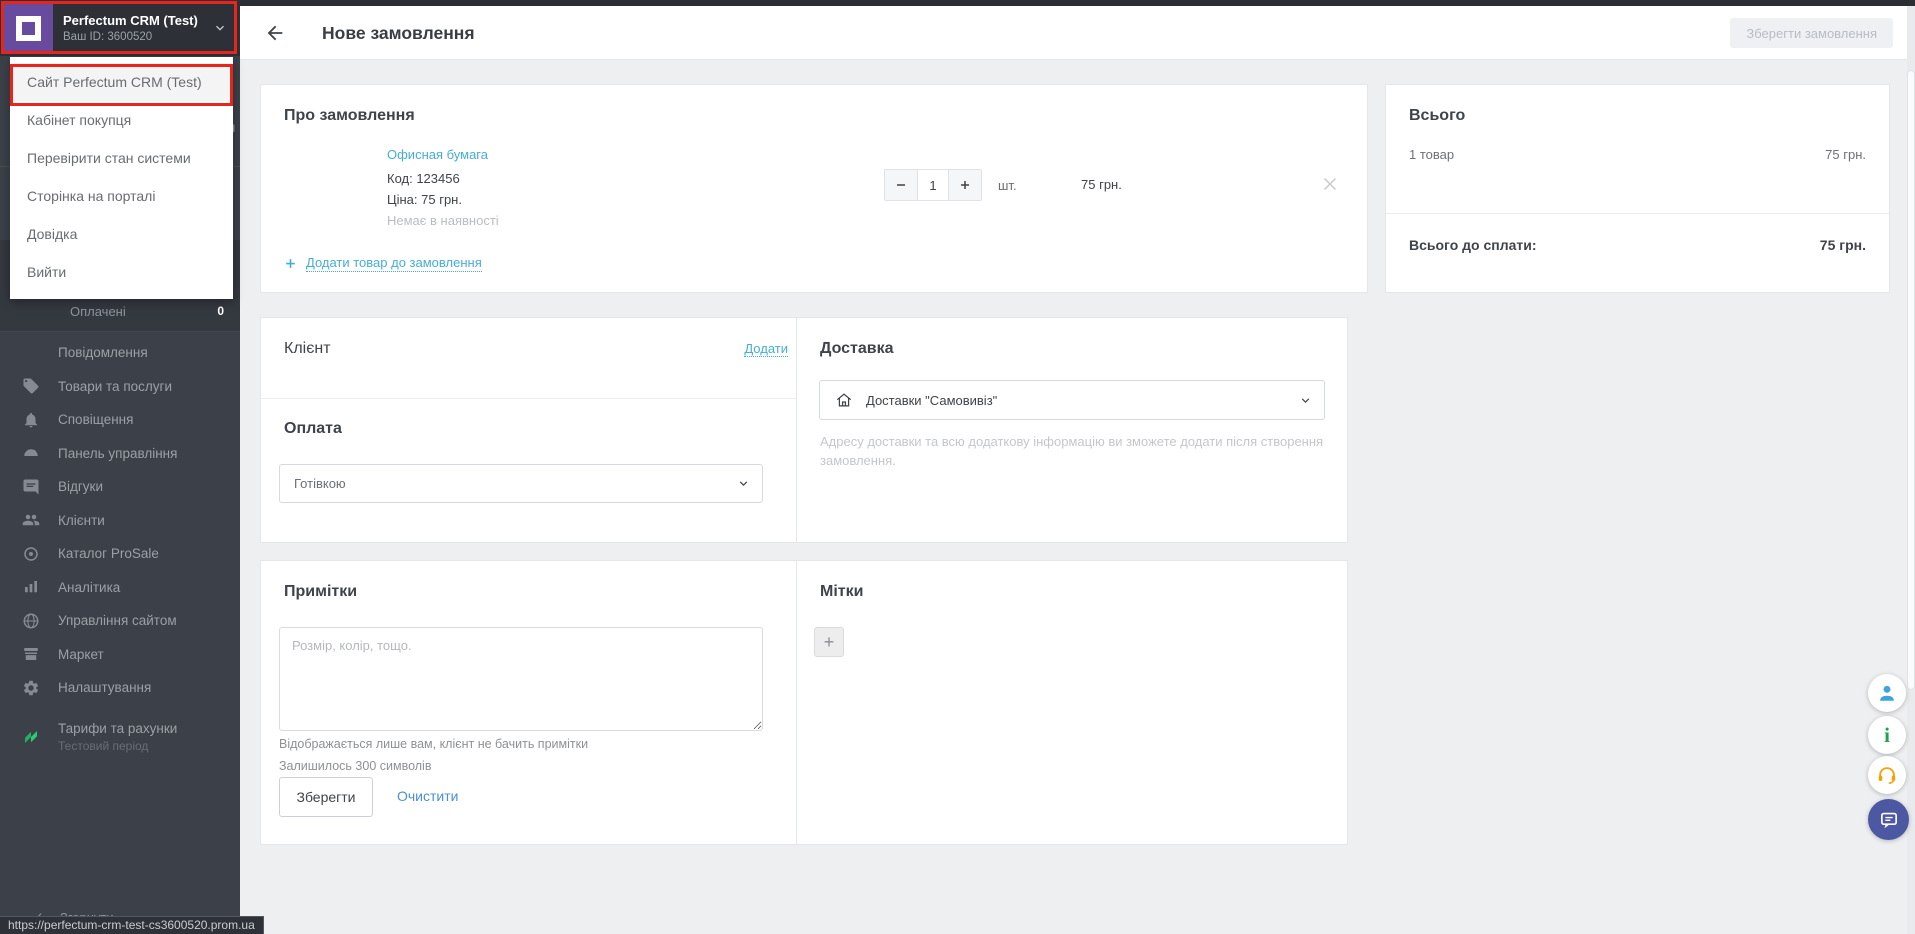  I want to click on totals-items-row: 1 товар 75 грн., so click(1637, 154).